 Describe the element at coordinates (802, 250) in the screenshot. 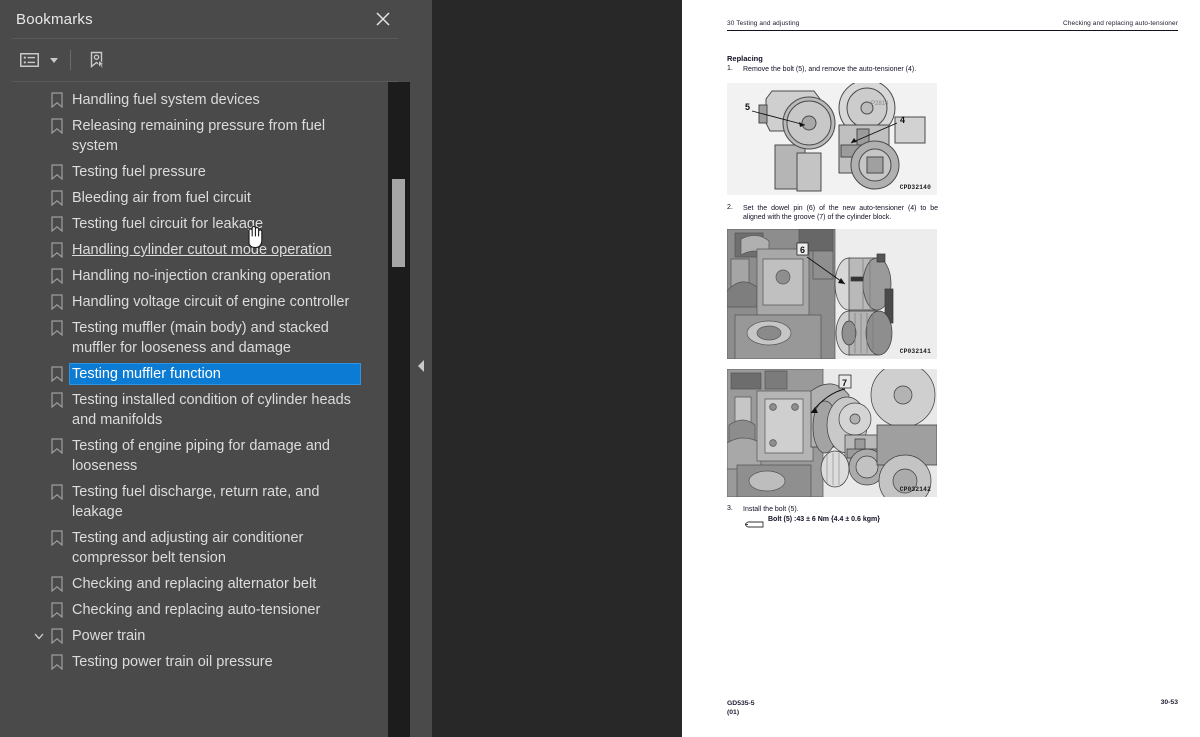

I see `svg-text: 6` at that location.